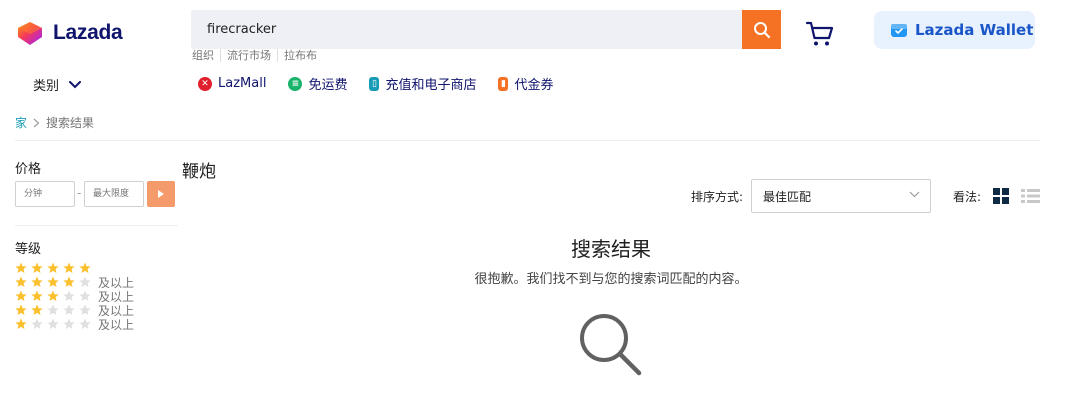  I want to click on rating-filter-option: 及以上, so click(75, 324).